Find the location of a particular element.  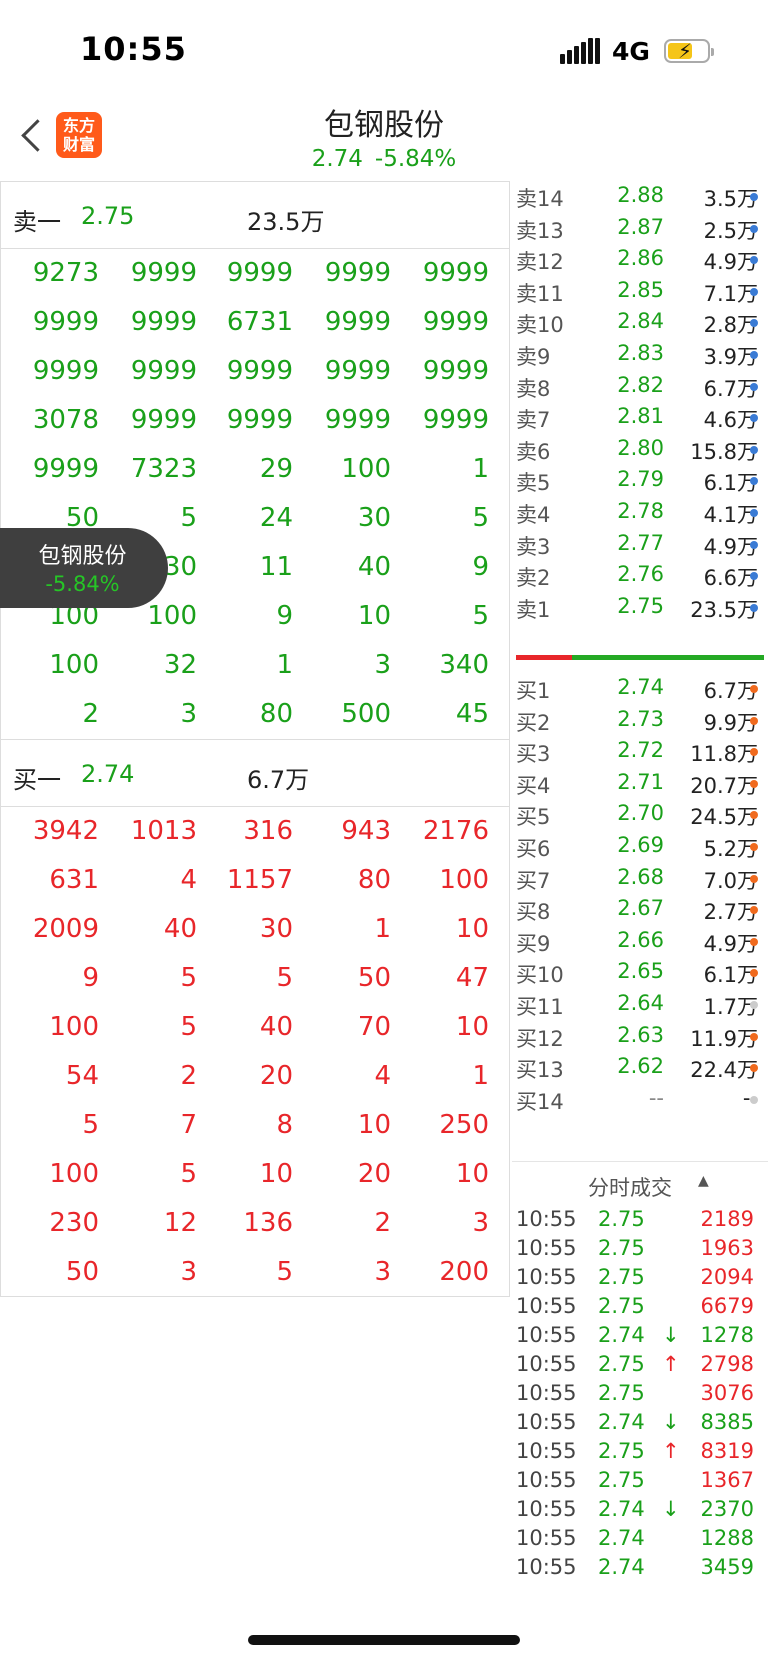

order-book-row: 买10 2.65 6.1万 is located at coordinates (640, 973).